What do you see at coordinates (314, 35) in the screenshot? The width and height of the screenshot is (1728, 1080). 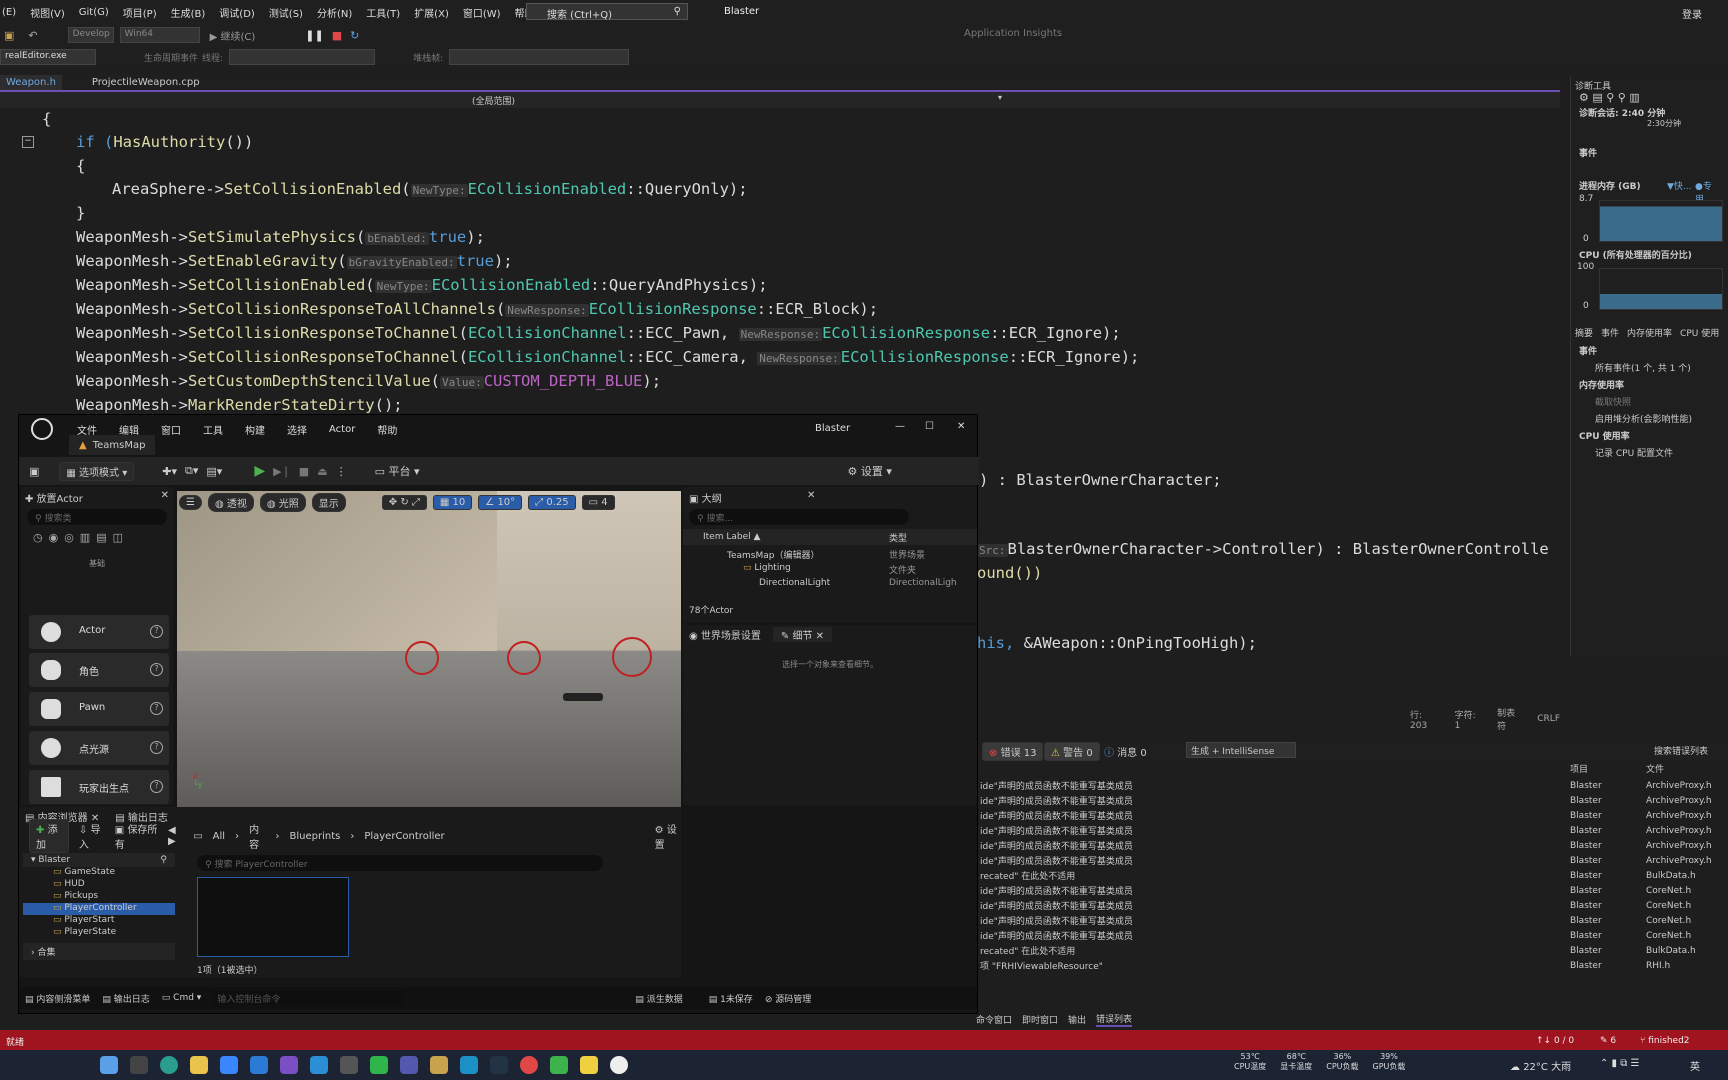 I see `pause-icon: ❚❚` at bounding box center [314, 35].